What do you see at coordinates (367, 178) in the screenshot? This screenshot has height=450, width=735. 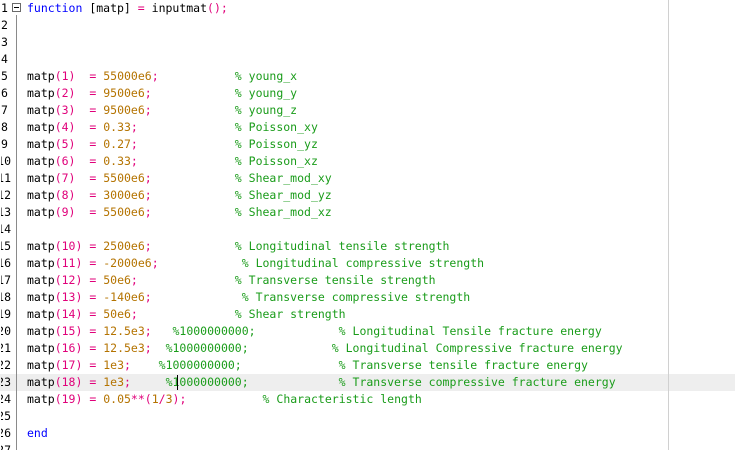 I see `code-line: 11 matp(7) = 5500e6; % Shear_mod_xy` at bounding box center [367, 178].